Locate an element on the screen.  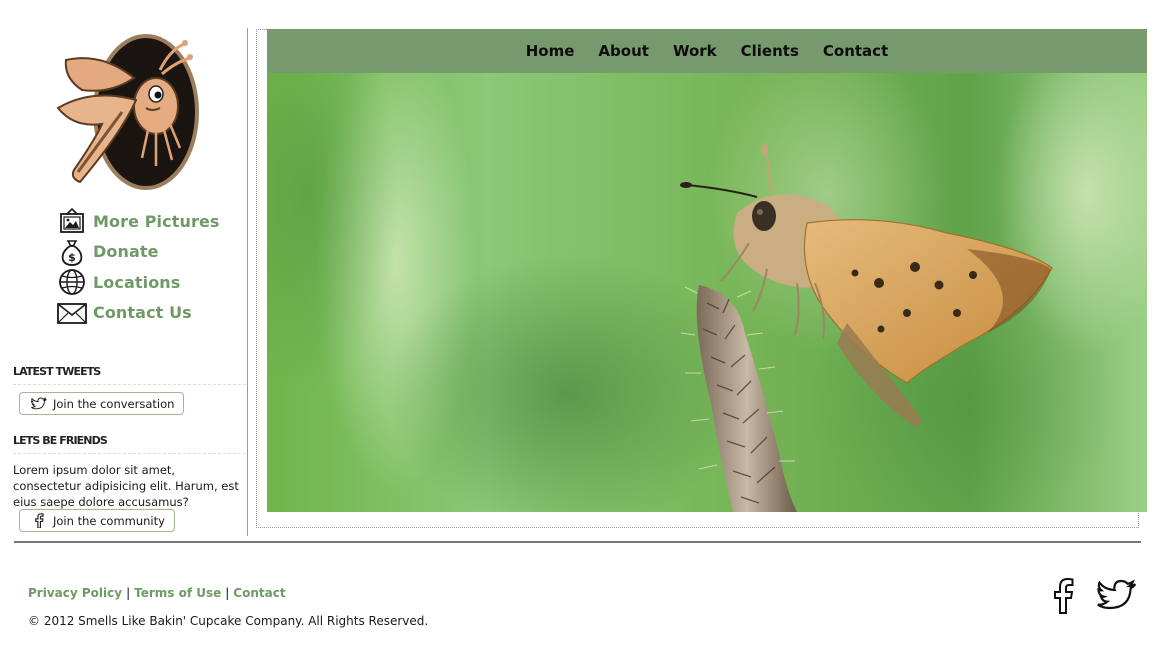
sidebar-item-locations: Locations is located at coordinates (138, 282).